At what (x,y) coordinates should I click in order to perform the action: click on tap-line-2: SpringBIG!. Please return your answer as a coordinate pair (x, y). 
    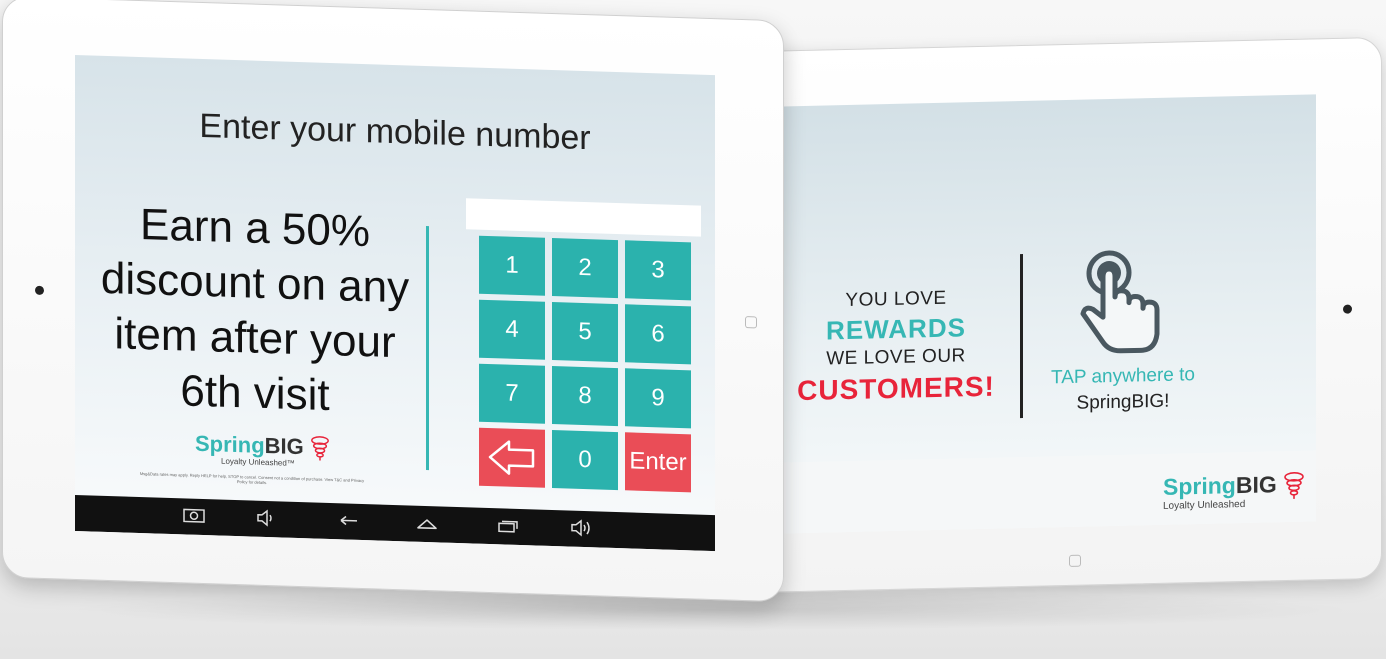
    Looking at the image, I should click on (1123, 402).